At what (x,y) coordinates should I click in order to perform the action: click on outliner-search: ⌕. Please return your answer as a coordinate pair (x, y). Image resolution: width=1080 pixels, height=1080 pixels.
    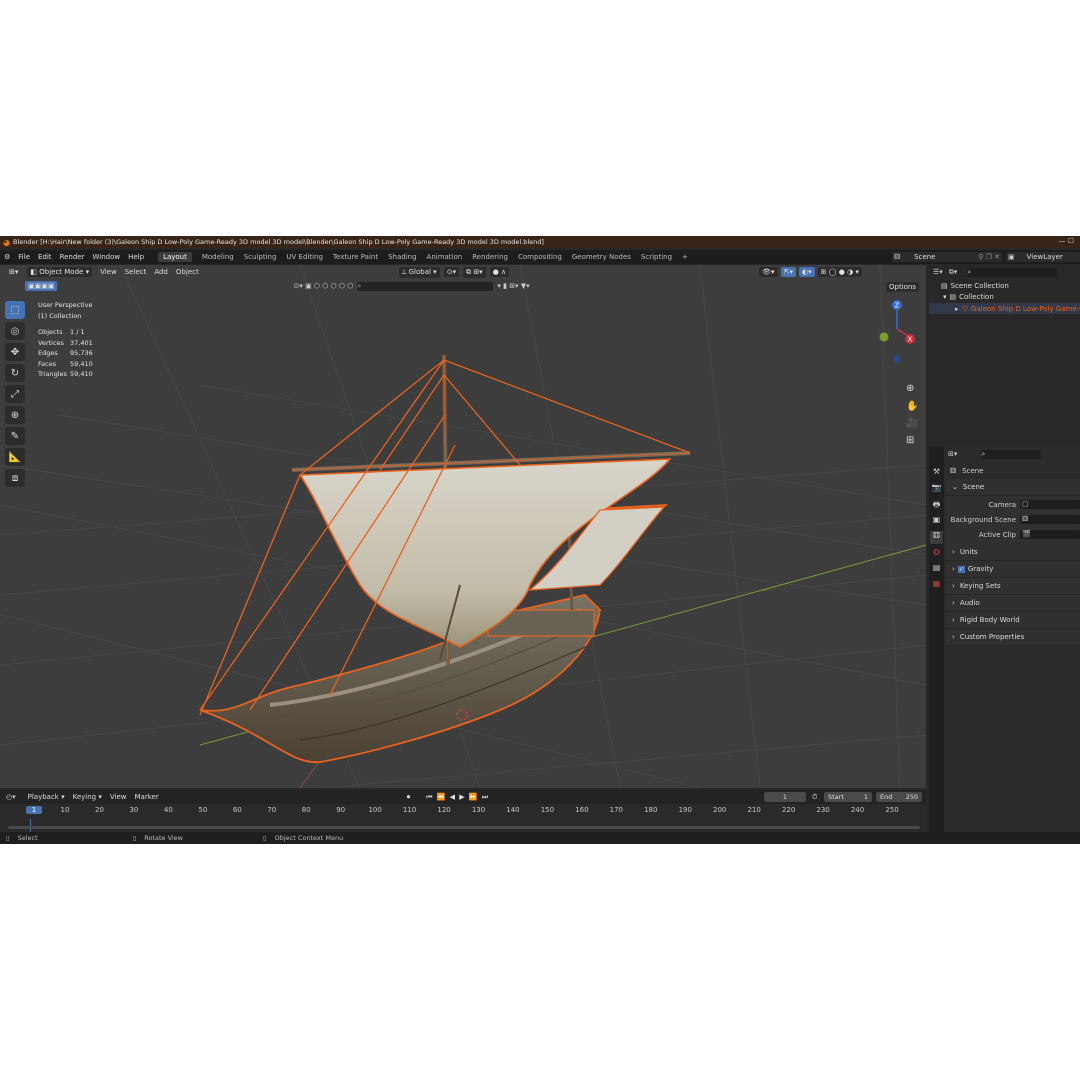
    Looking at the image, I should click on (1012, 272).